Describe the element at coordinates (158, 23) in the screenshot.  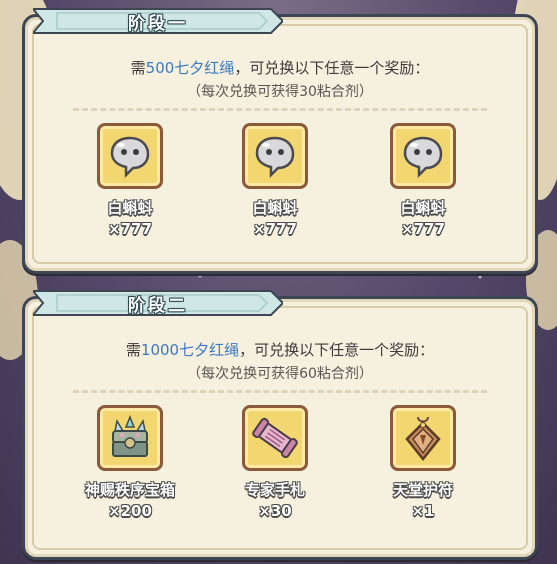
I see `stage-one-title: 阶段一` at that location.